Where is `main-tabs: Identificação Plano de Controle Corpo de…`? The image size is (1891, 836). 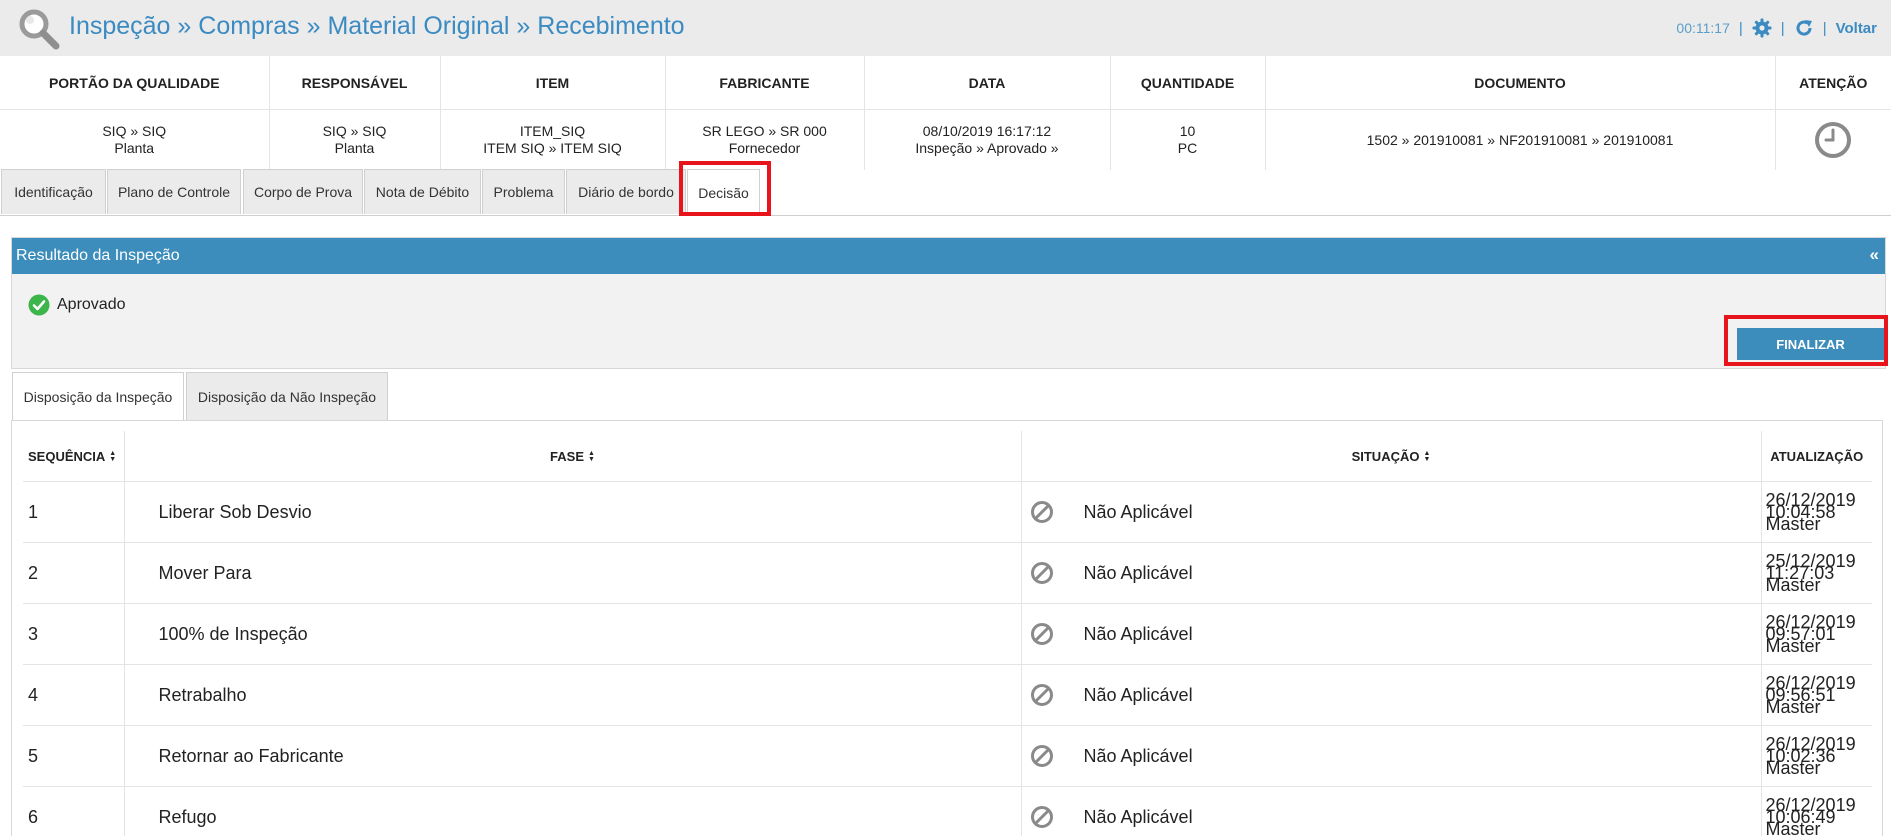
main-tabs: Identificação Plano de Controle Corpo de… is located at coordinates (945, 191).